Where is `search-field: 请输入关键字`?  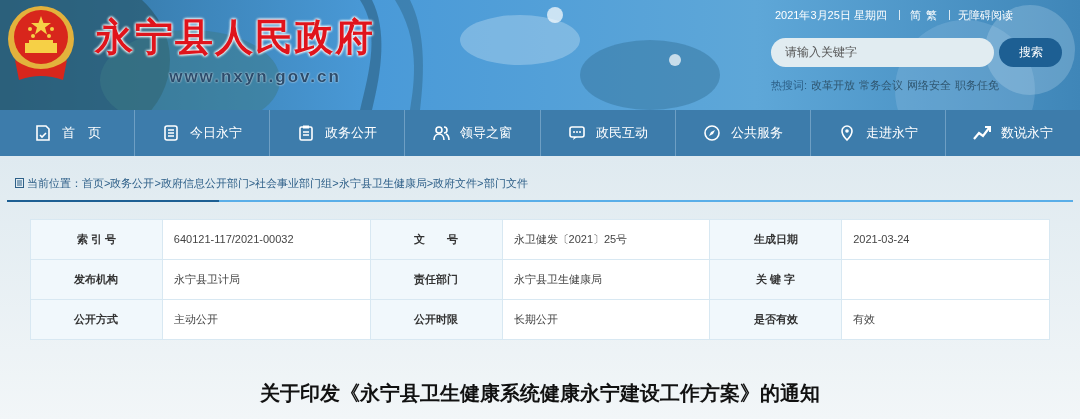
search-field: 请输入关键字 is located at coordinates (883, 52).